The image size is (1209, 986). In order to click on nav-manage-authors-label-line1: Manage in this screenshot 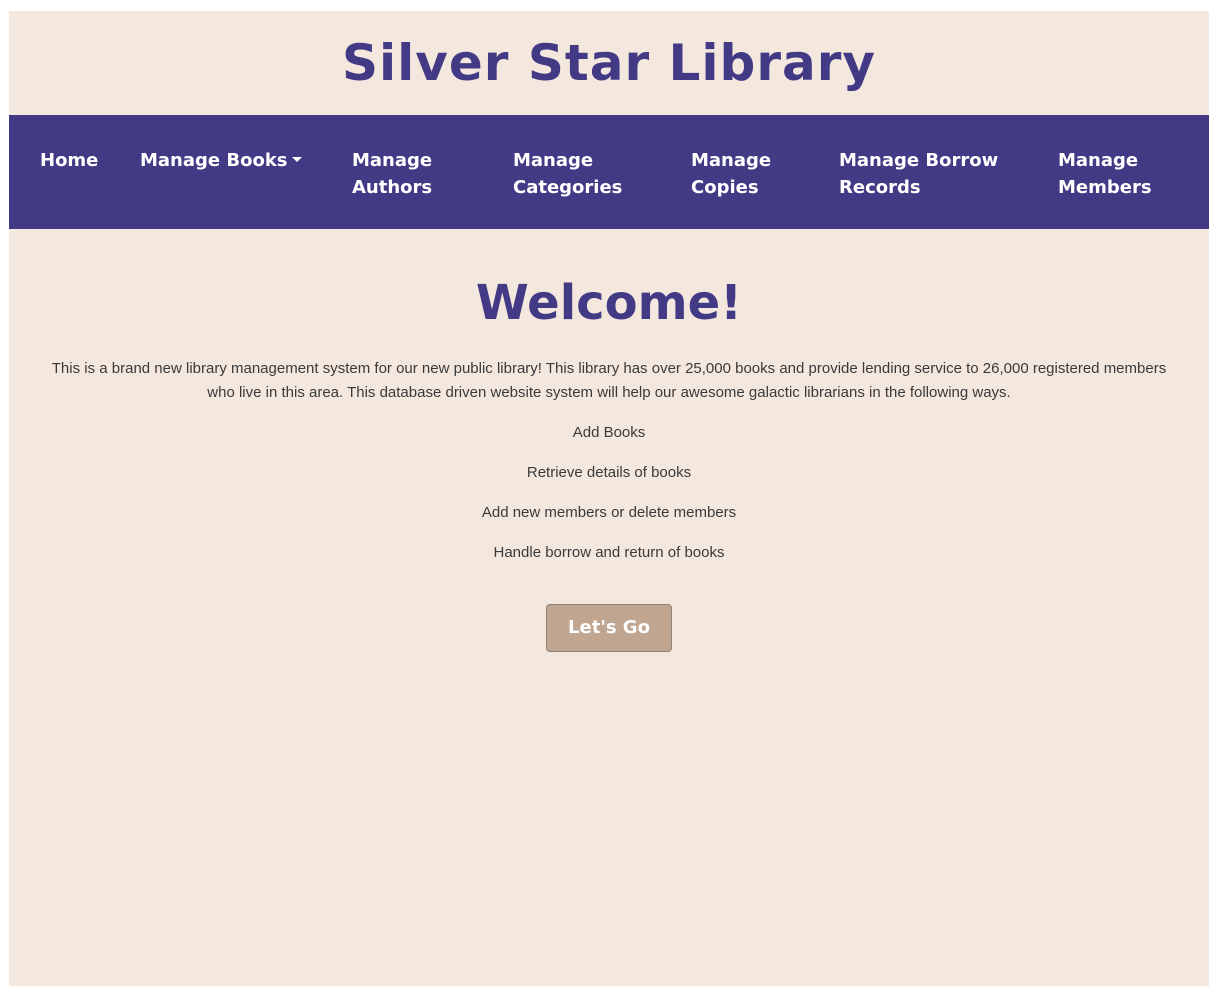, I will do `click(392, 160)`.